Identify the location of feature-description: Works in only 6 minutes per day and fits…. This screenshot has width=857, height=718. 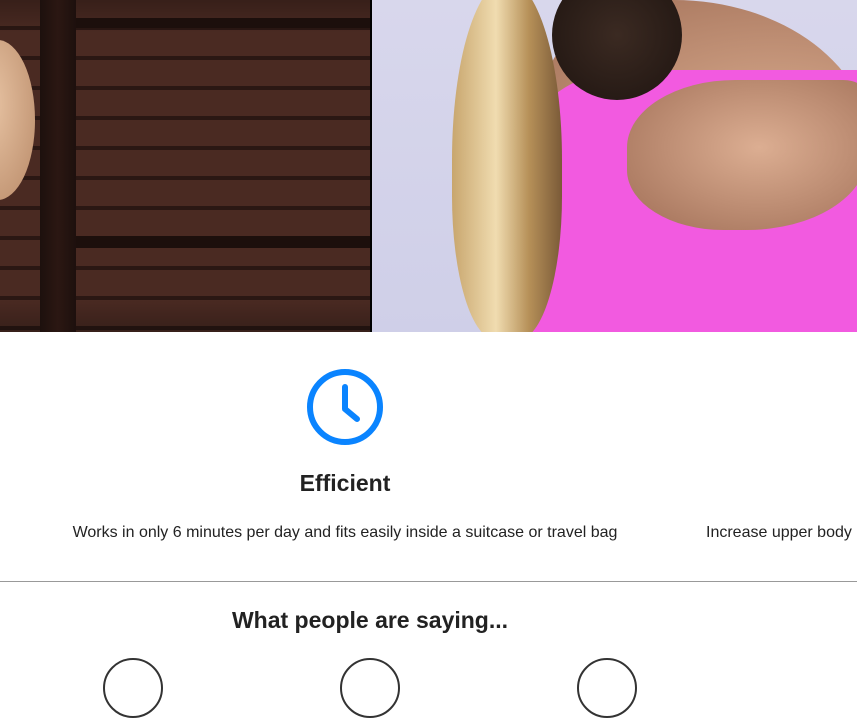
(345, 532).